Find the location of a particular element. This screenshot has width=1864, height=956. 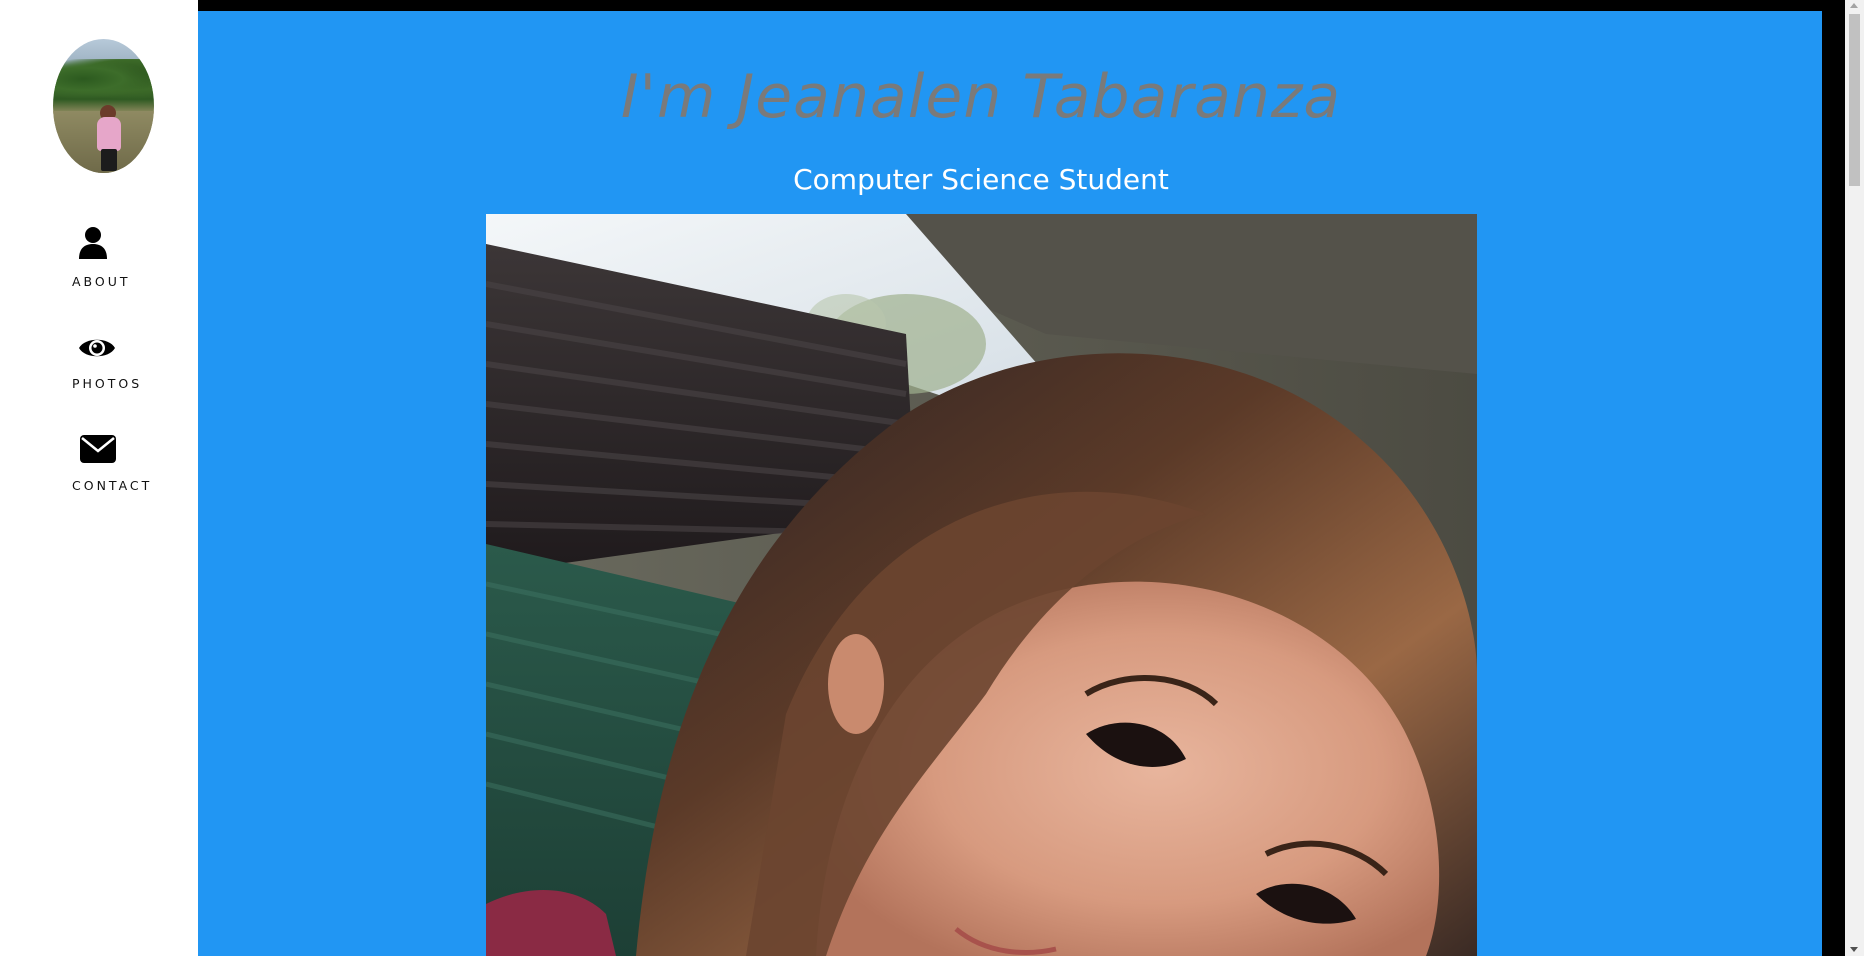

avatar-trees is located at coordinates (103, 79).